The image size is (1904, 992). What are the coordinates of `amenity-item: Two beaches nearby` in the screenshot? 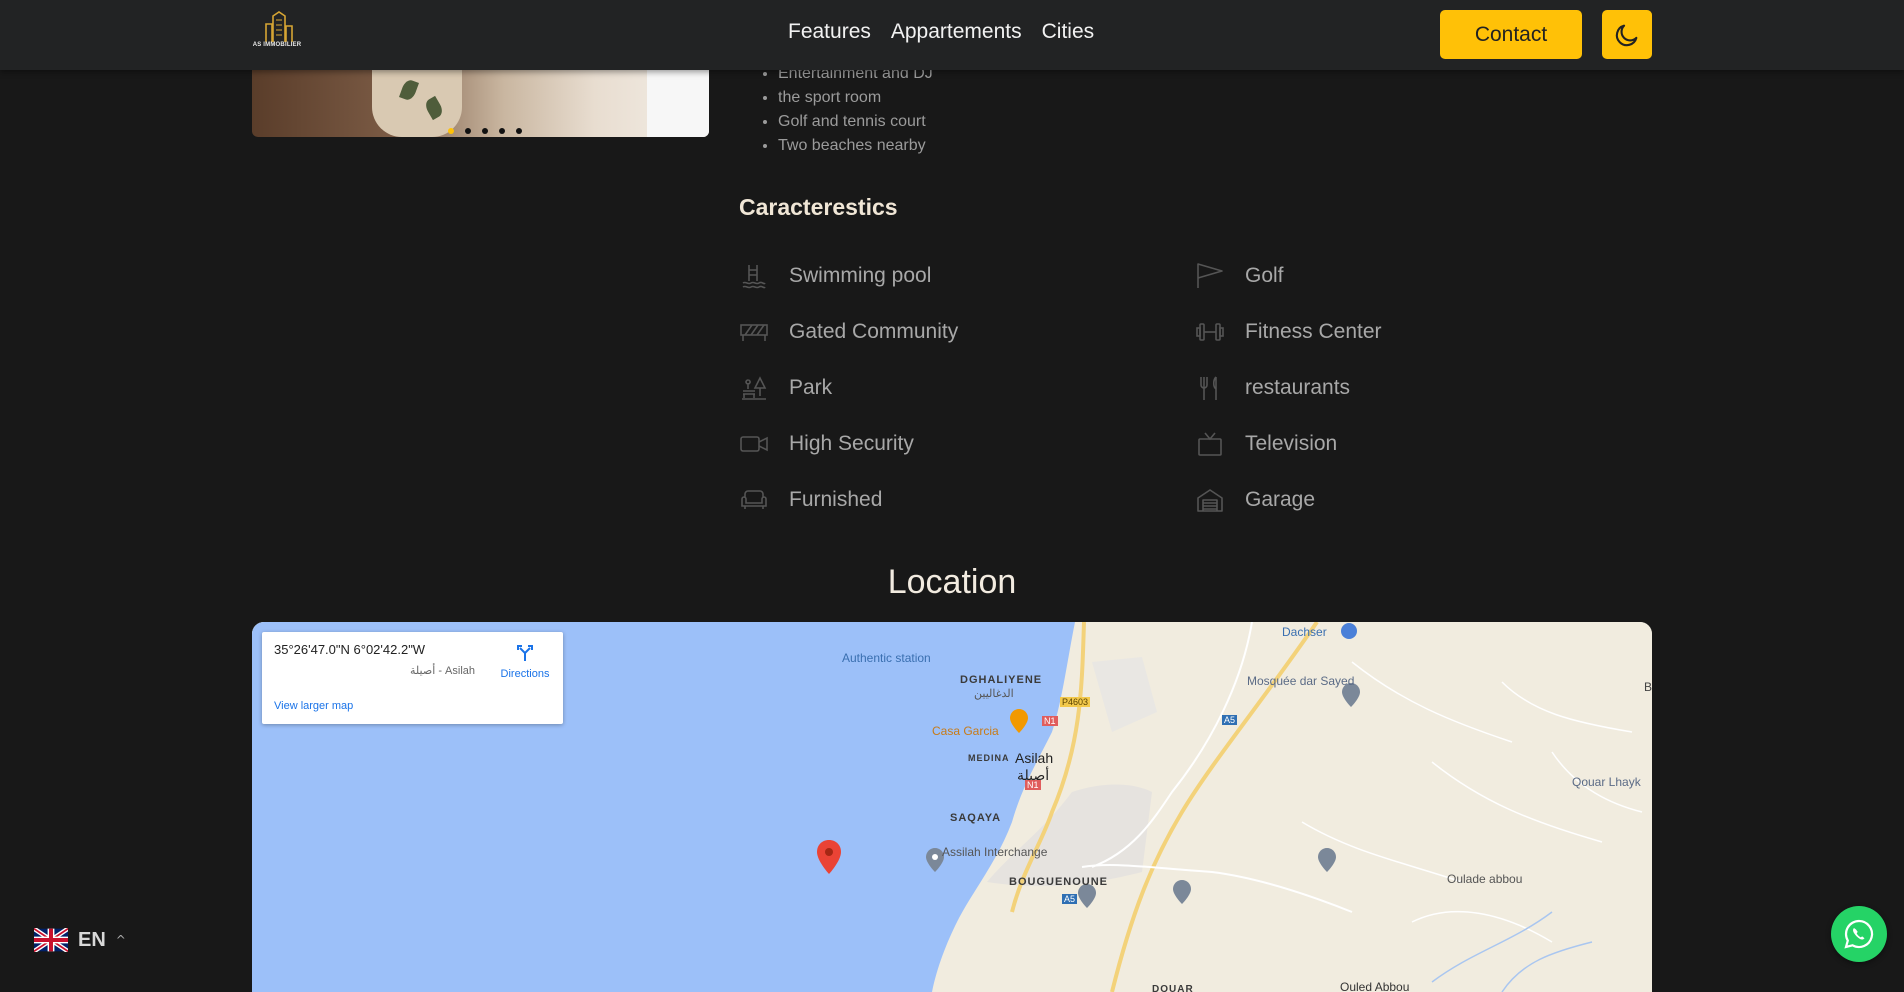 It's located at (855, 146).